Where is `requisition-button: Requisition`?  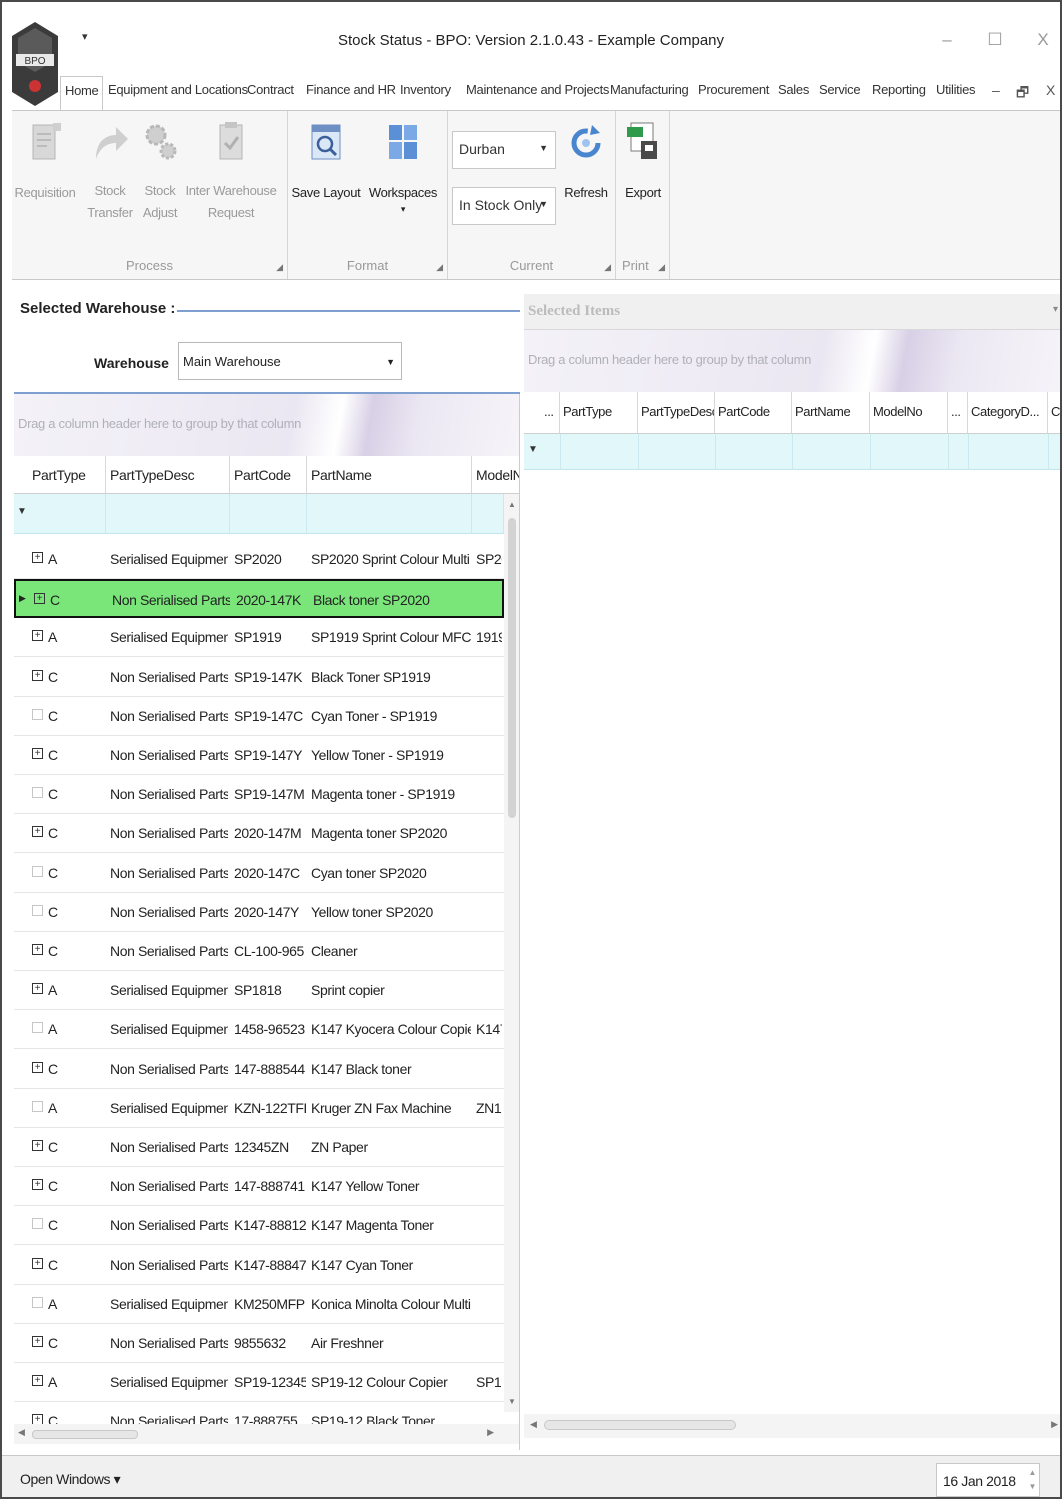 requisition-button: Requisition is located at coordinates (45, 162).